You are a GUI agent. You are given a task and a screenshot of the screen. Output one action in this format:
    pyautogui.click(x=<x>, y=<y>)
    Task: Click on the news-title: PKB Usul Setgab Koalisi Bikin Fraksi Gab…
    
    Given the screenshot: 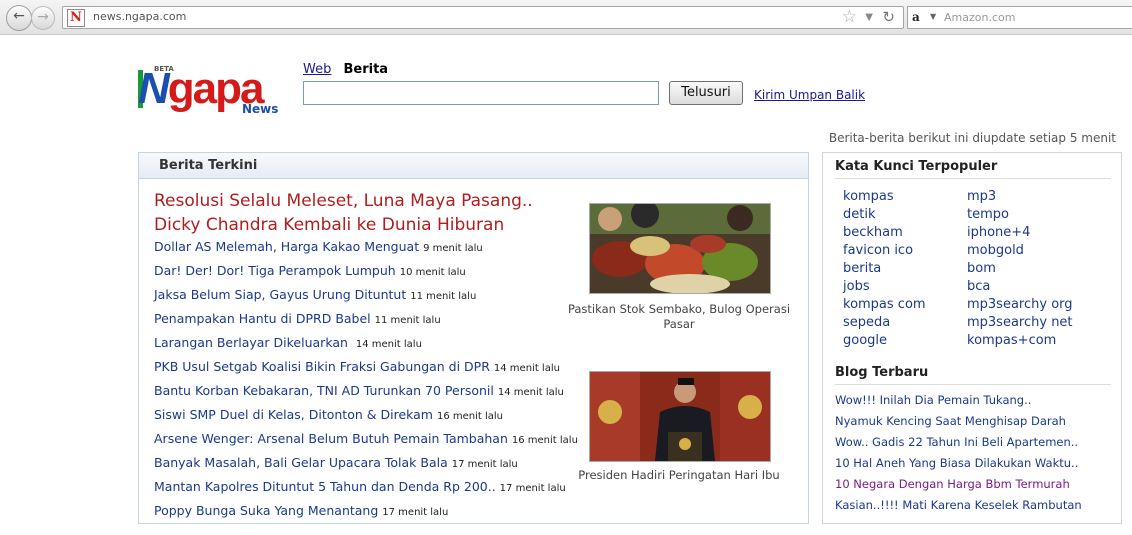 What is the action you would take?
    pyautogui.click(x=322, y=366)
    